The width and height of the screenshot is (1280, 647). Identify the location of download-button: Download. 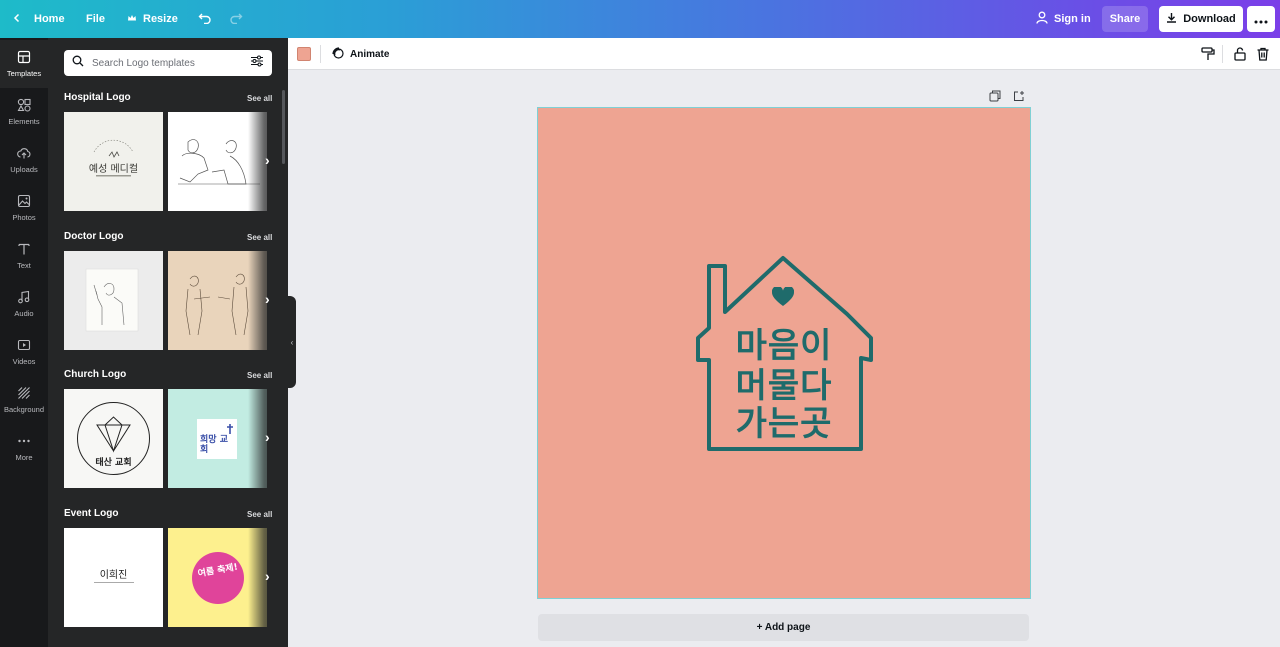
(1201, 19).